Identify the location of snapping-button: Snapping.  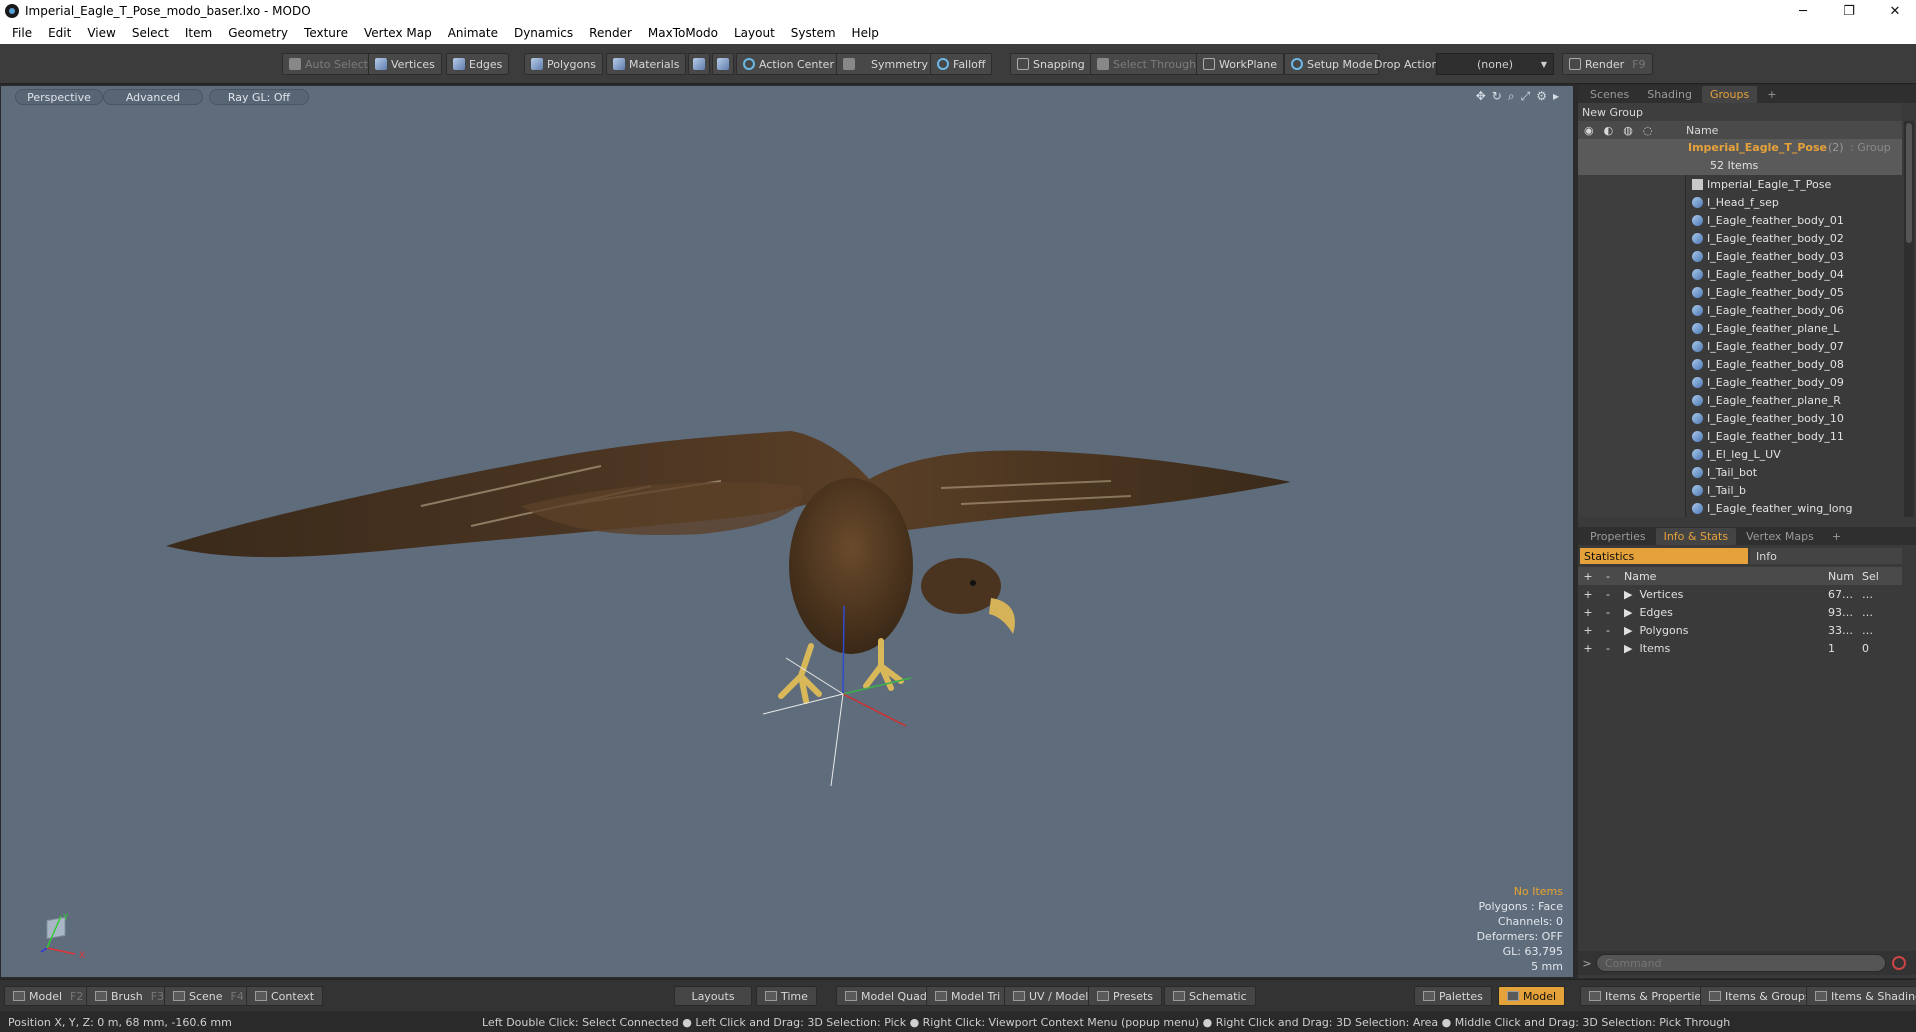
(1051, 64).